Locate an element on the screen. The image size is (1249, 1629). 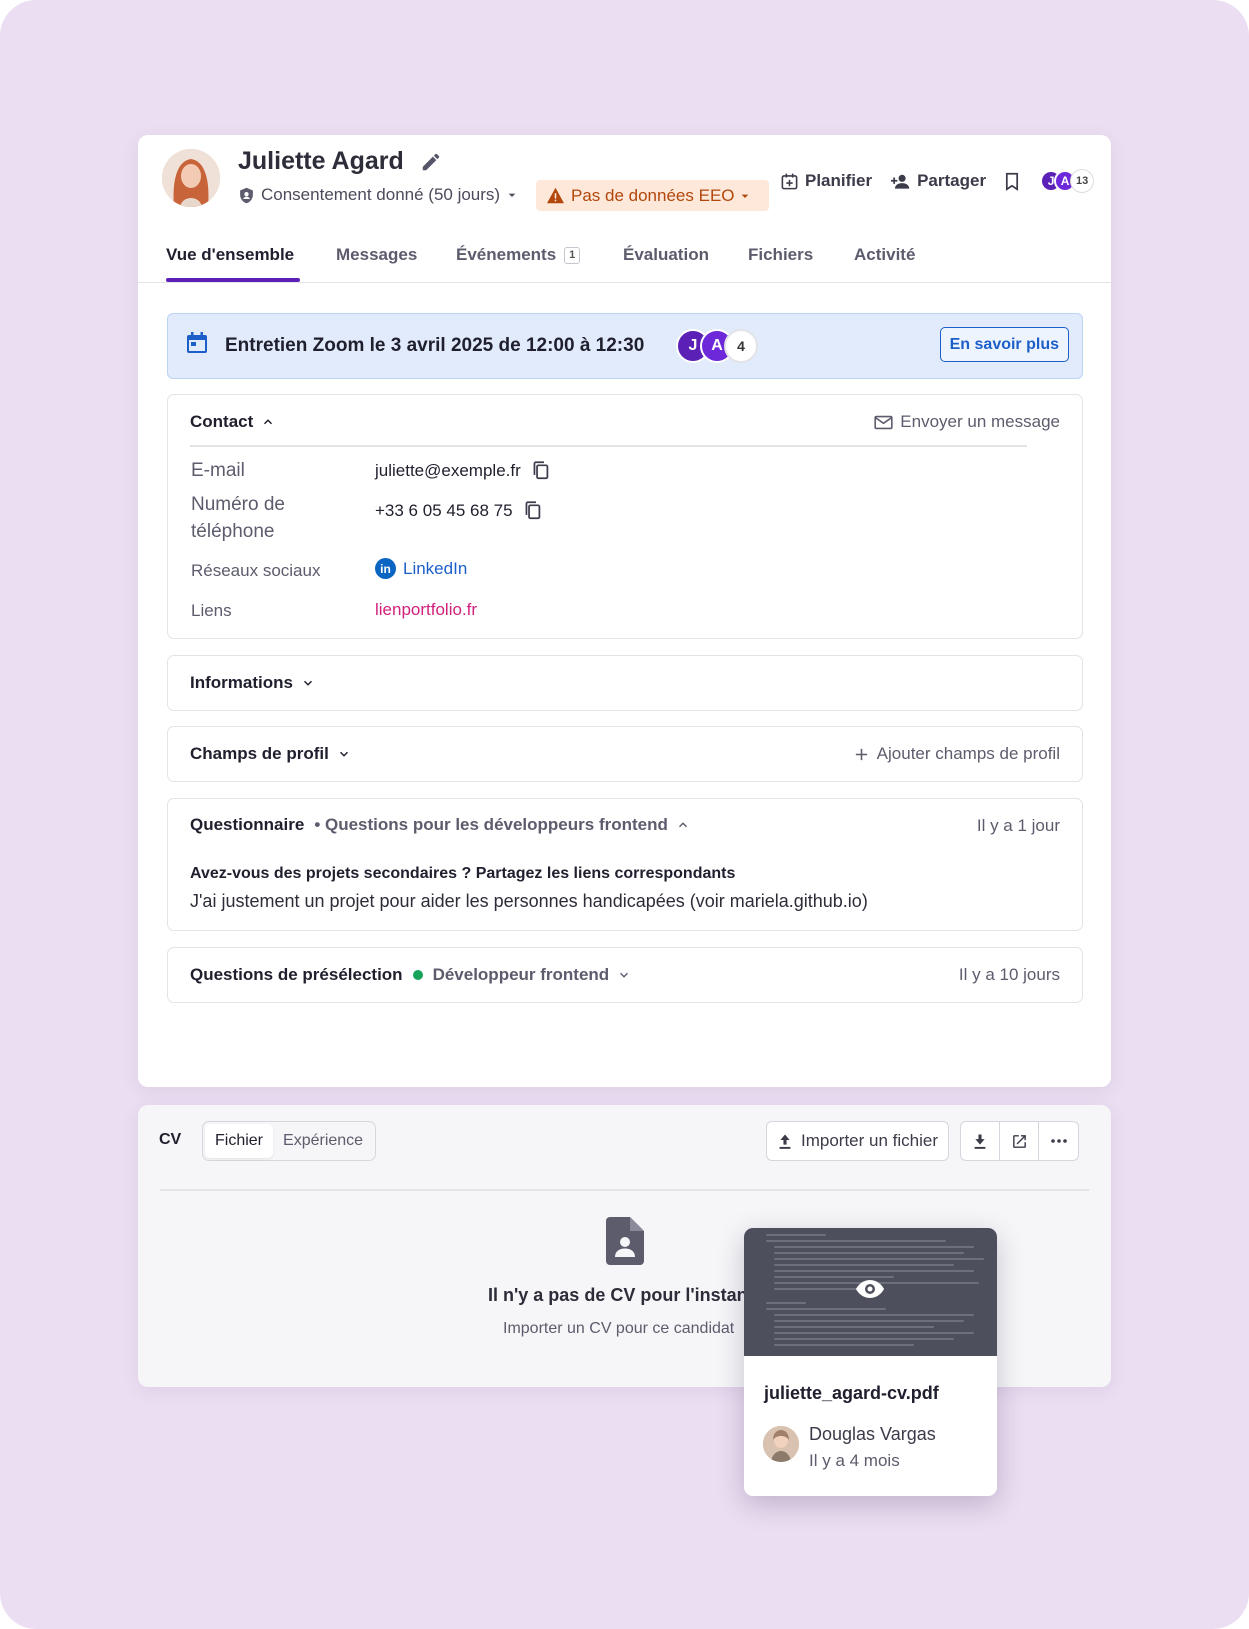
screening-time: Il y a 10 jours is located at coordinates (1009, 974).